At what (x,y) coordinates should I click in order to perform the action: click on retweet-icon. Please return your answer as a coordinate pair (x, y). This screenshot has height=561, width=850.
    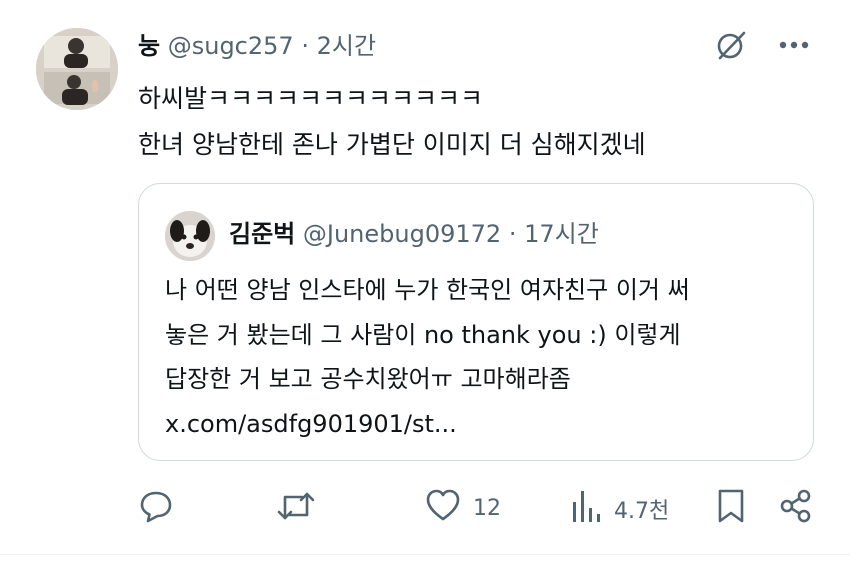
    Looking at the image, I should click on (296, 509).